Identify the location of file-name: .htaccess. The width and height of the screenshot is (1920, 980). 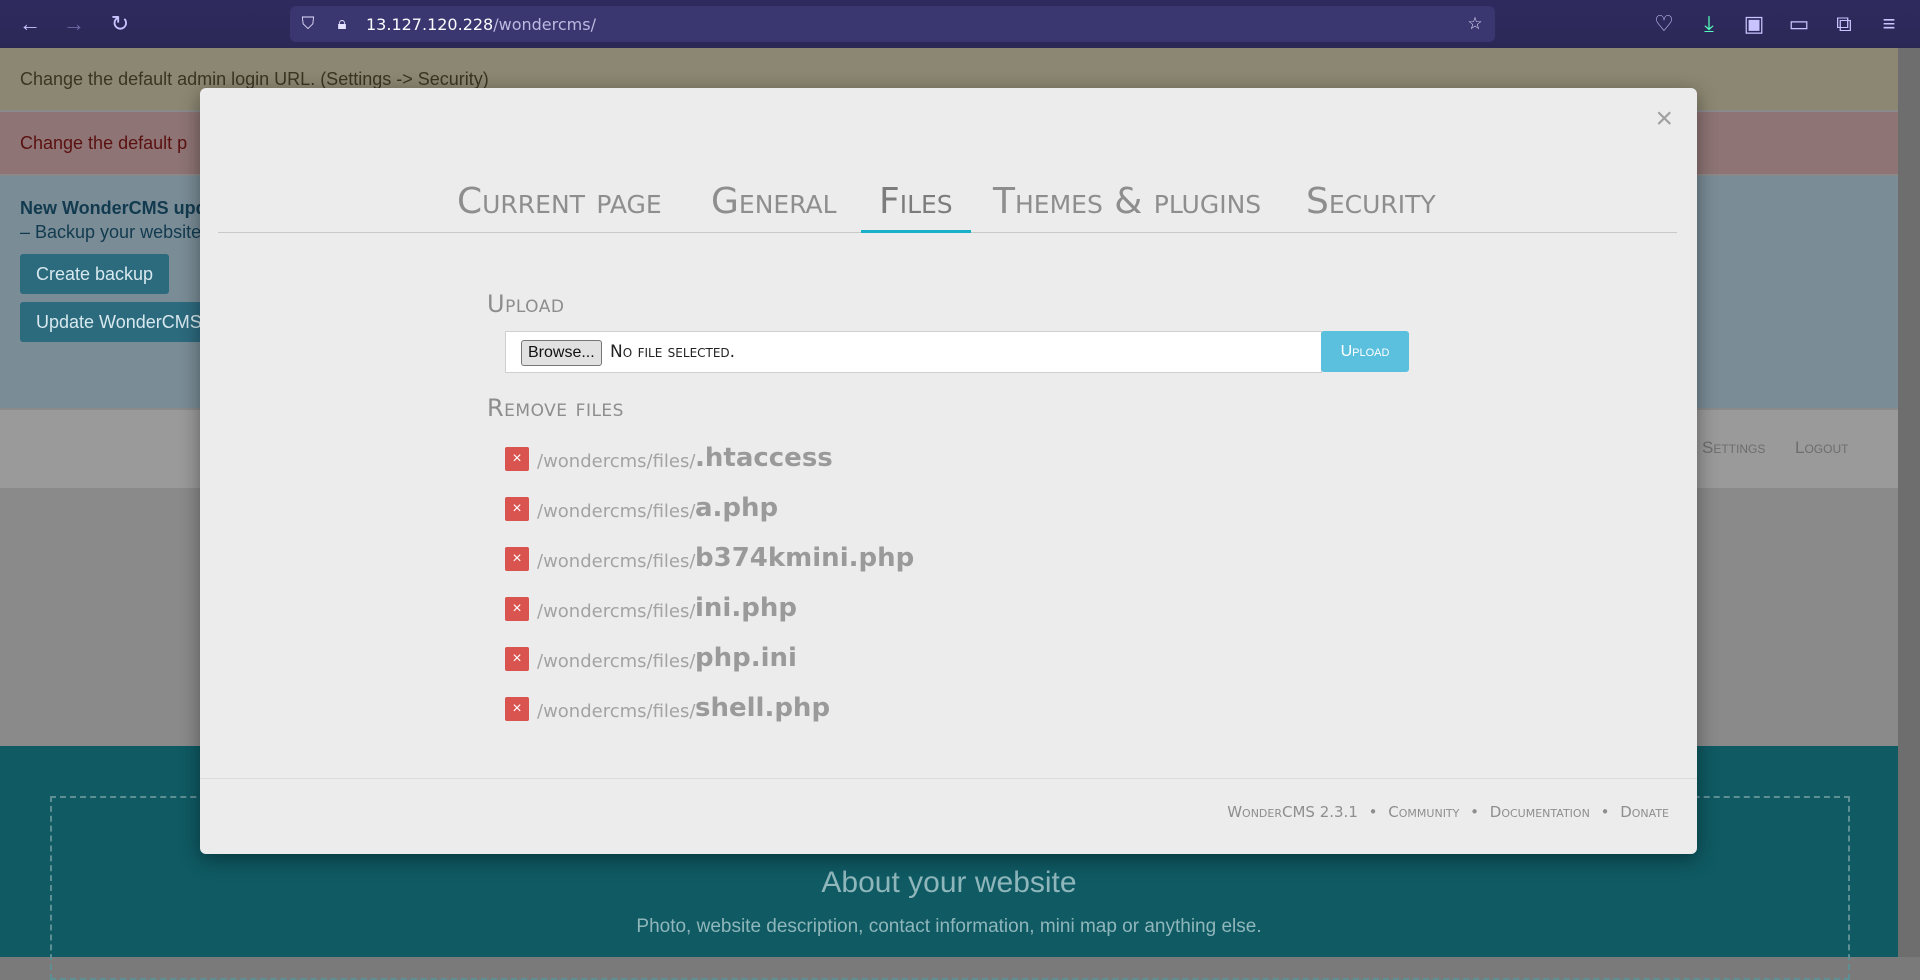
(764, 458).